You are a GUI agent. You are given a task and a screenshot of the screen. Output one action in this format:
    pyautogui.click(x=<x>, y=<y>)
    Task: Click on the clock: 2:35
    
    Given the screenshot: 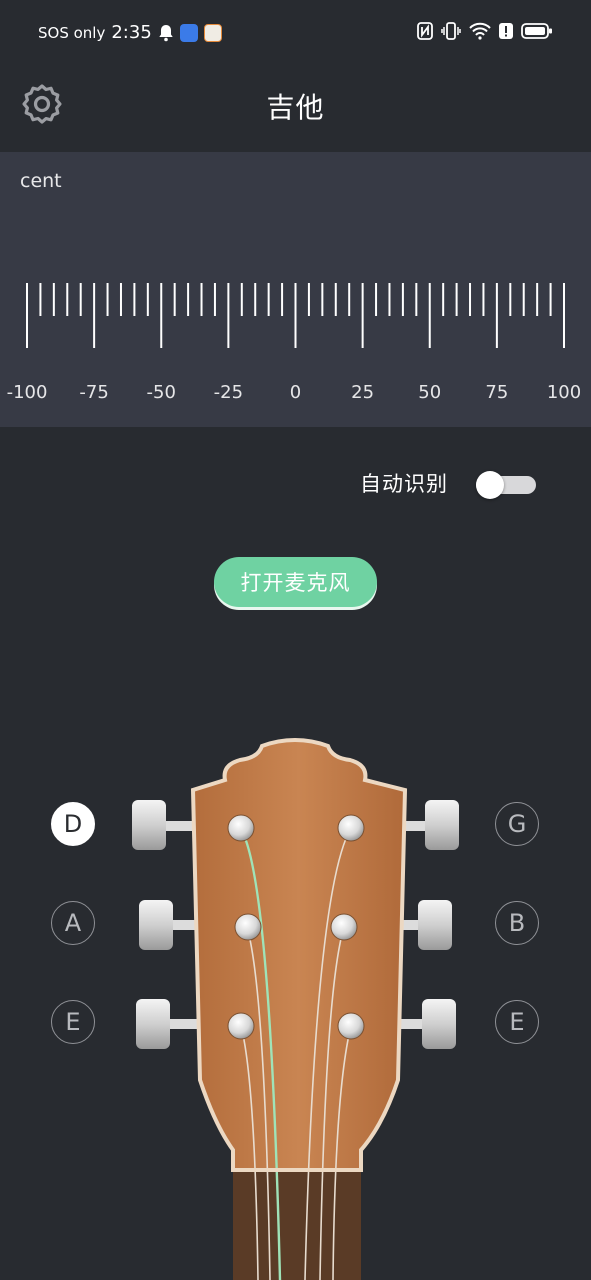 What is the action you would take?
    pyautogui.click(x=131, y=32)
    